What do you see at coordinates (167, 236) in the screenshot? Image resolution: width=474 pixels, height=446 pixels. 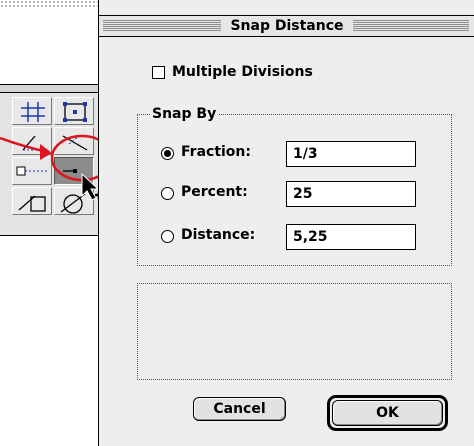 I see `distance-radio` at bounding box center [167, 236].